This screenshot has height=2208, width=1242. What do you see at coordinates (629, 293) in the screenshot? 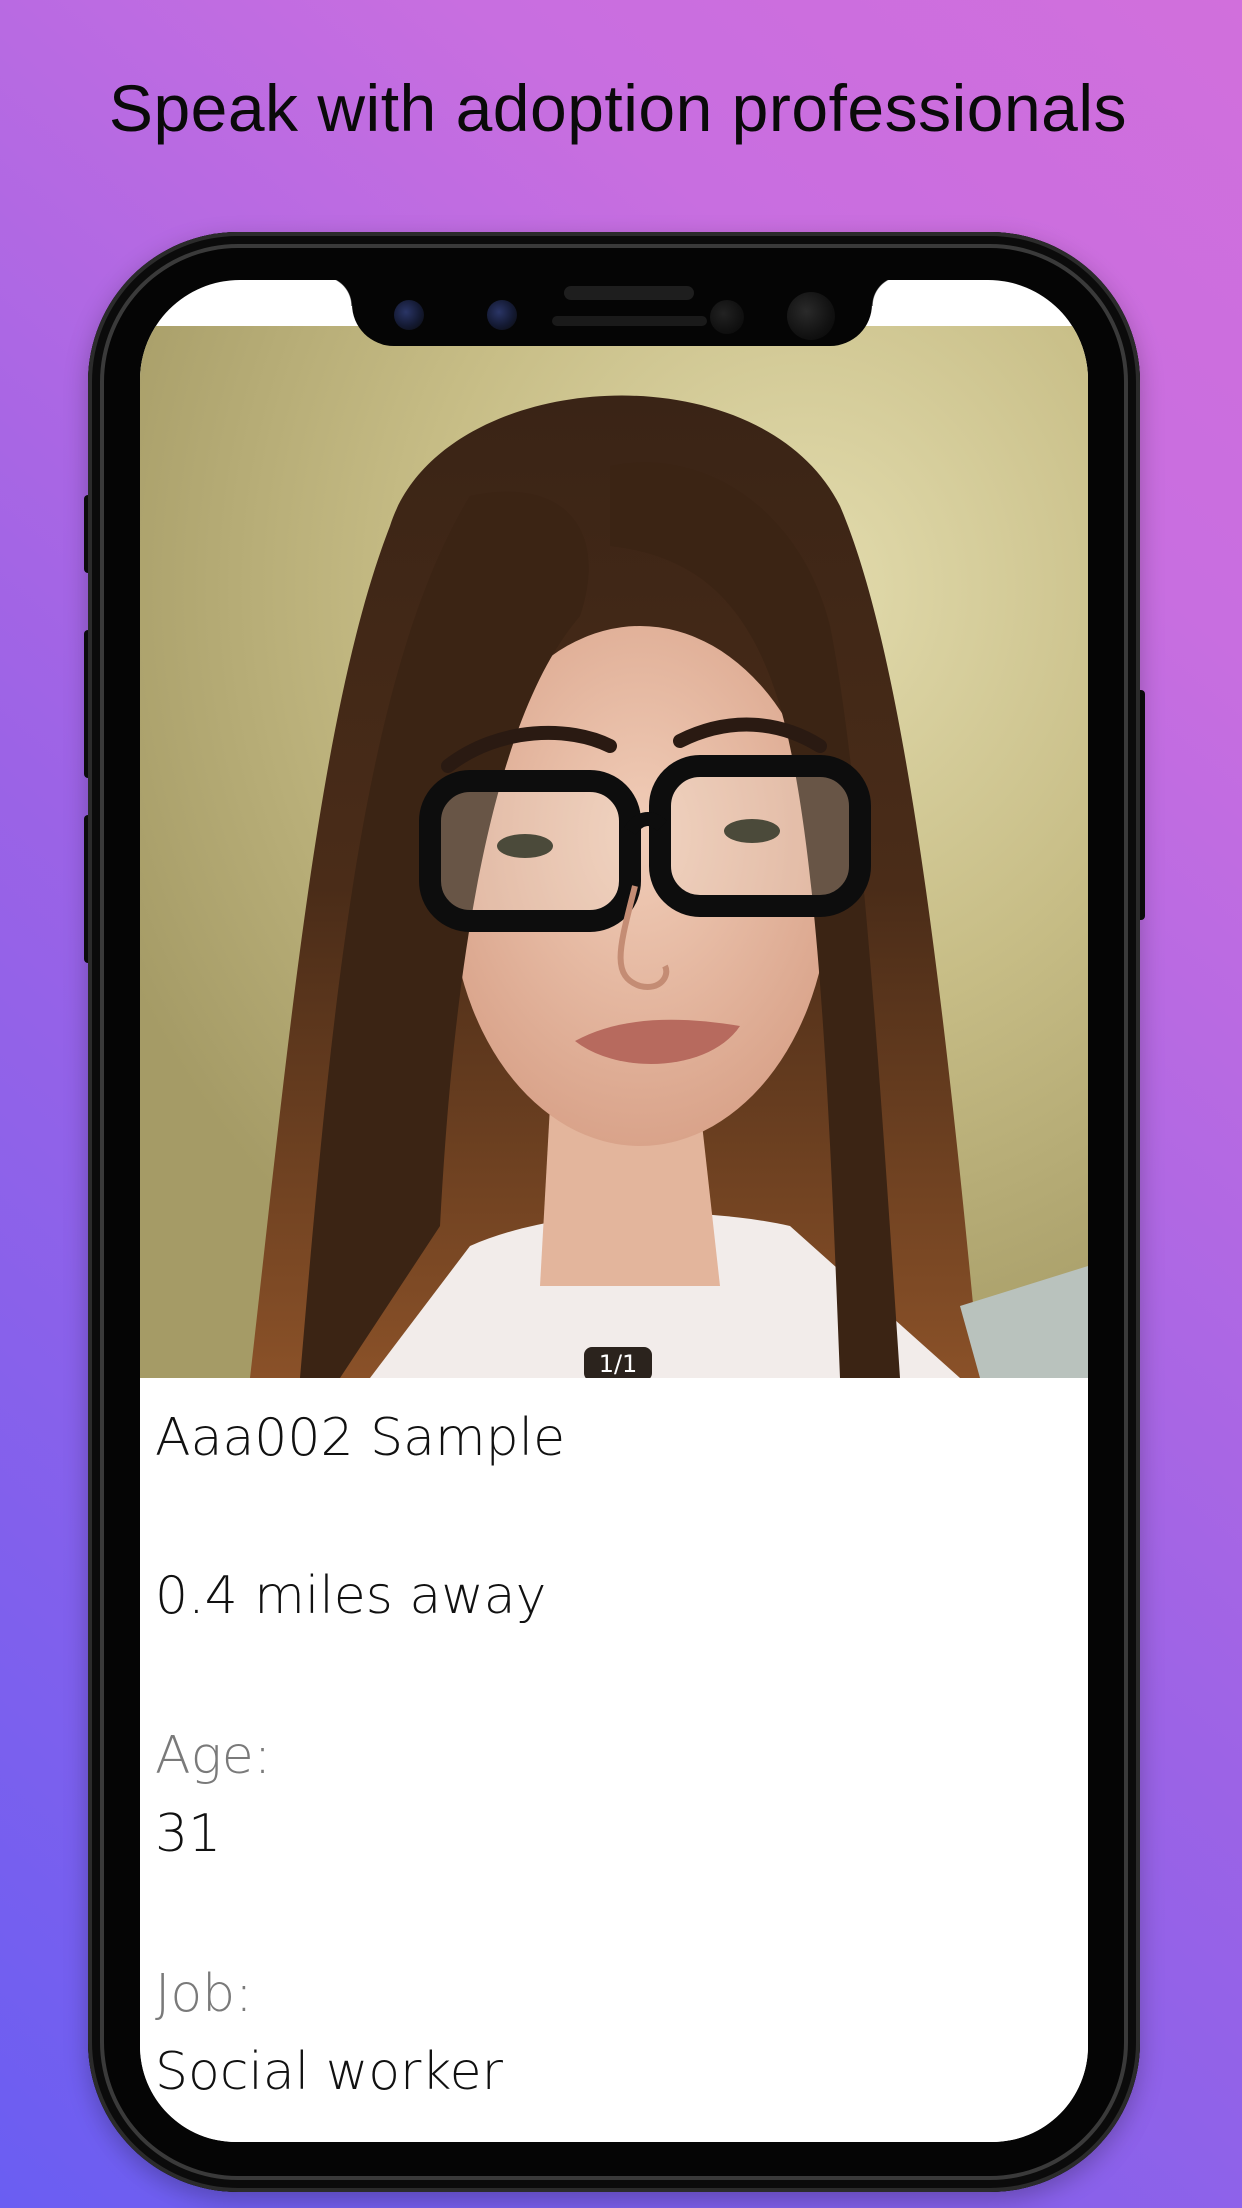
I see `earpiece-speaker` at bounding box center [629, 293].